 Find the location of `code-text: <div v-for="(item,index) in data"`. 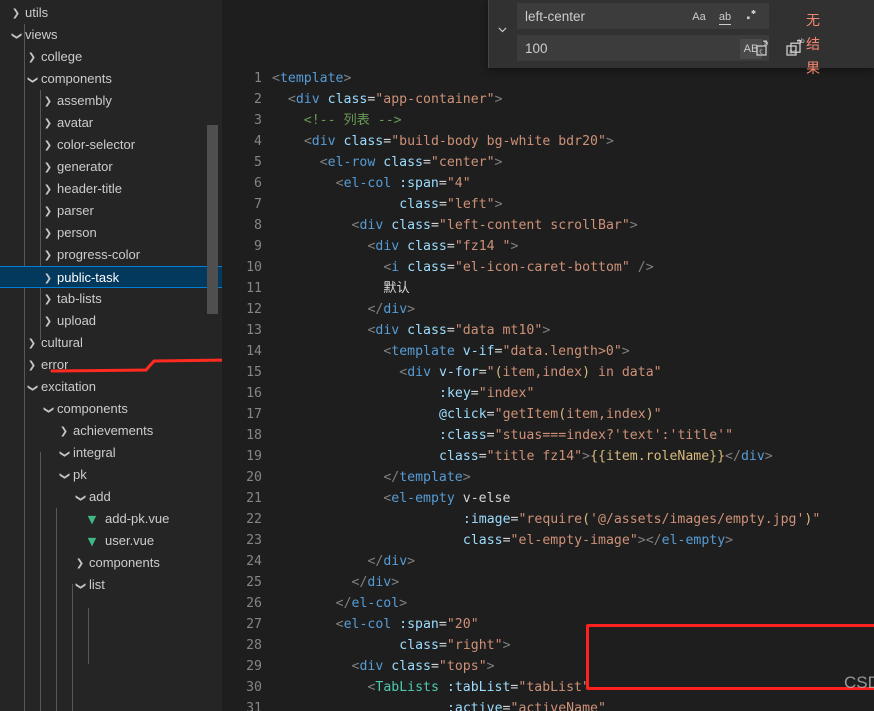

code-text: <div v-for="(item,index) in data" is located at coordinates (530, 372).